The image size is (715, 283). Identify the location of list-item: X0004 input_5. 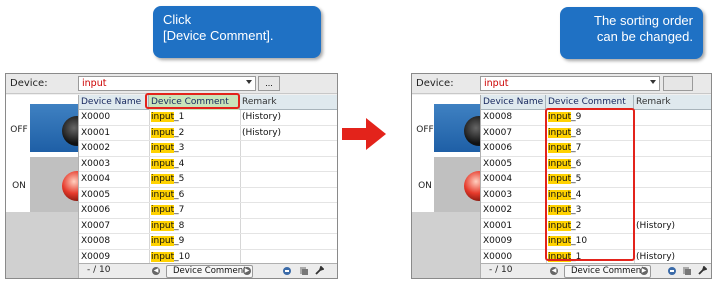
(208, 180).